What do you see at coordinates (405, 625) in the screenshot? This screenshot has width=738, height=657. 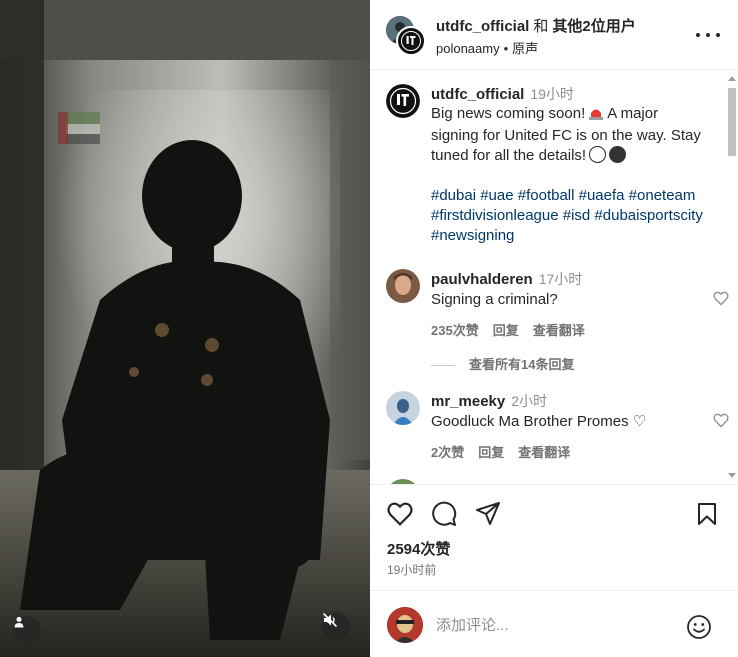 I see `current-user-avatar` at bounding box center [405, 625].